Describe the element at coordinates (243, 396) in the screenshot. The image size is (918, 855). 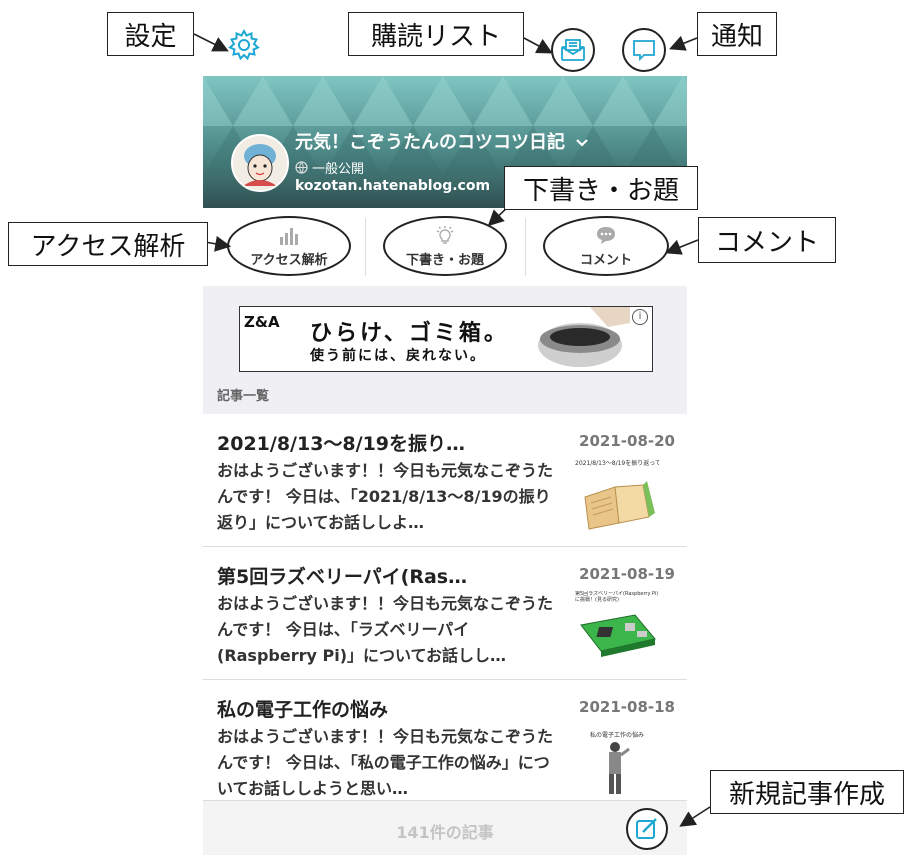
I see `section-label: 記事一覧` at that location.